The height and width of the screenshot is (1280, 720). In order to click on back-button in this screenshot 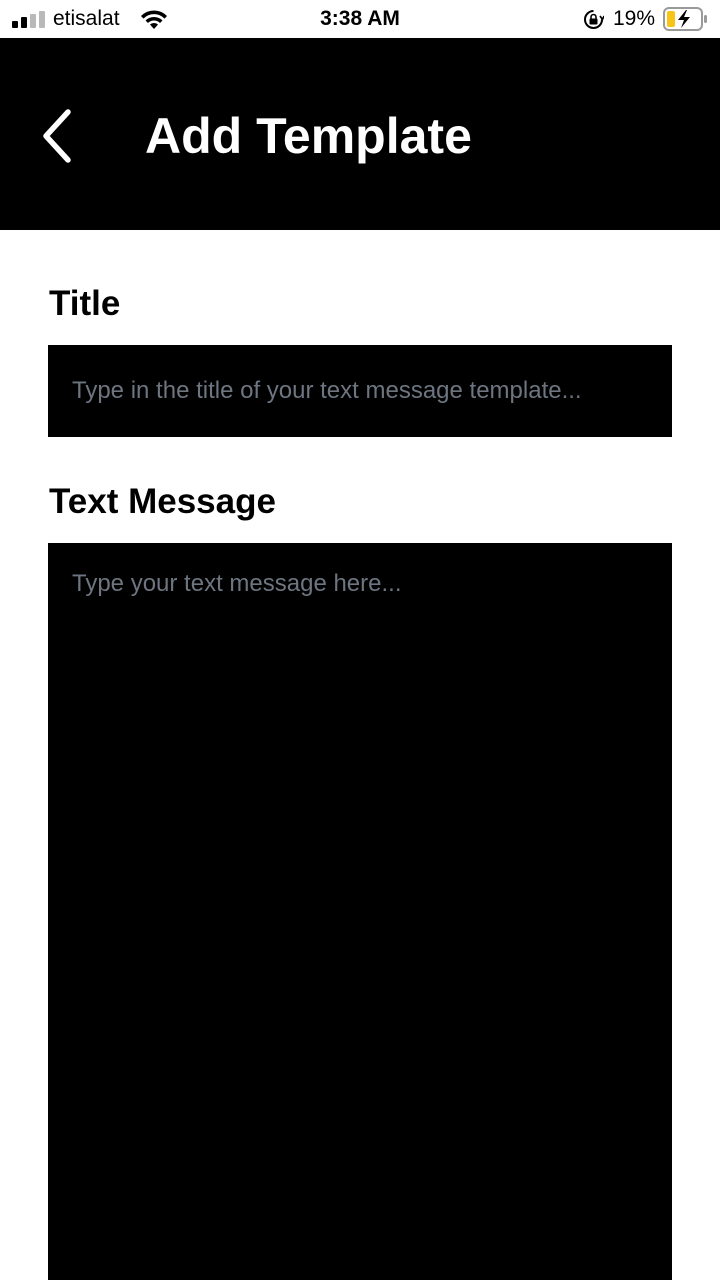, I will do `click(56, 136)`.